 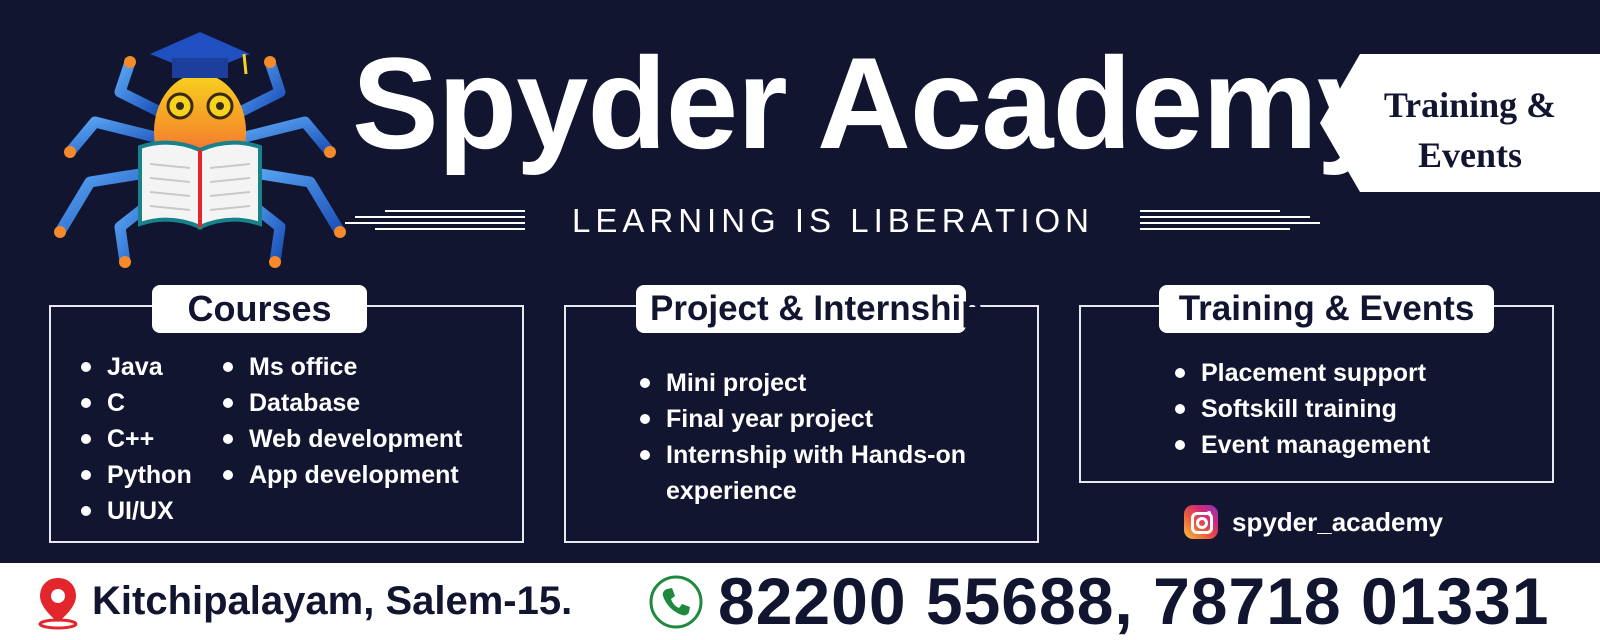 I want to click on ribbon-line-2: Events, so click(x=1469, y=155).